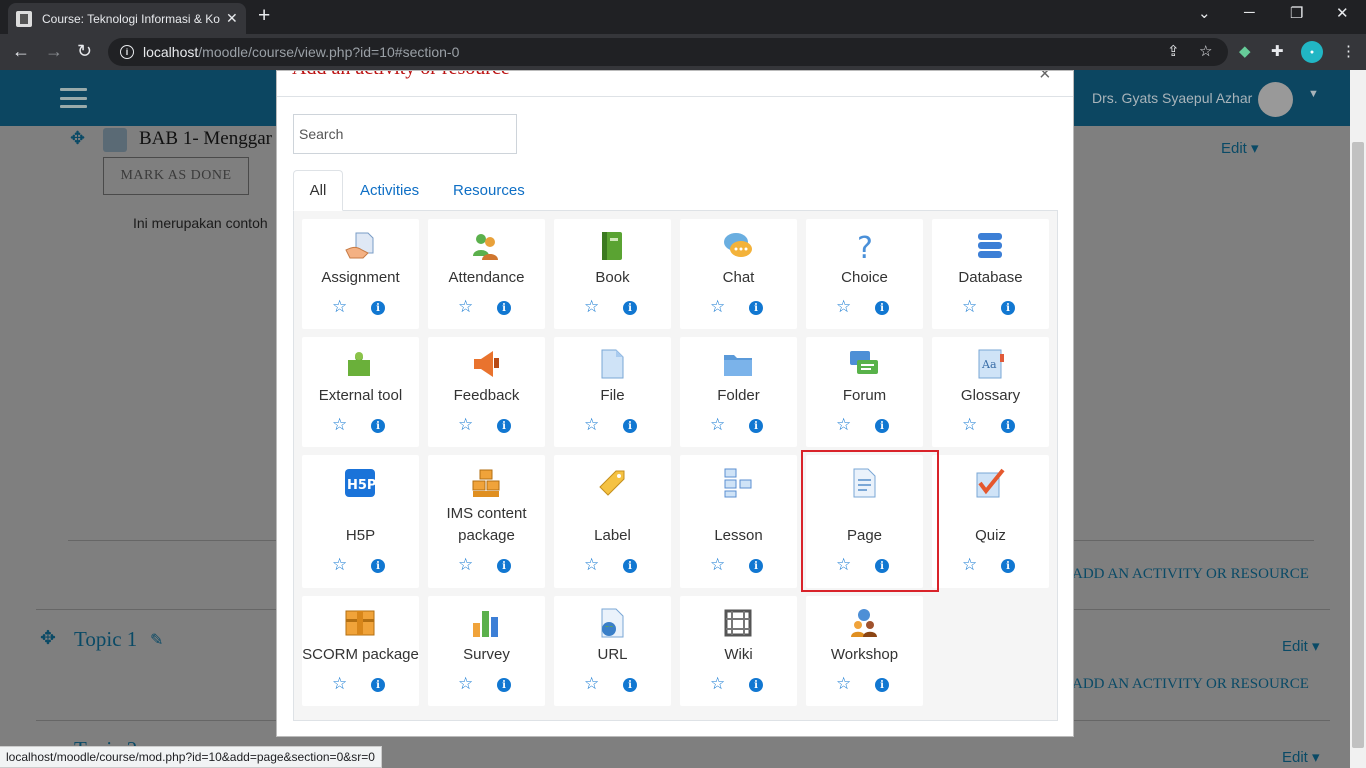 This screenshot has width=1366, height=768. Describe the element at coordinates (1045, 78) in the screenshot. I see `modal-close-icon: ×` at that location.